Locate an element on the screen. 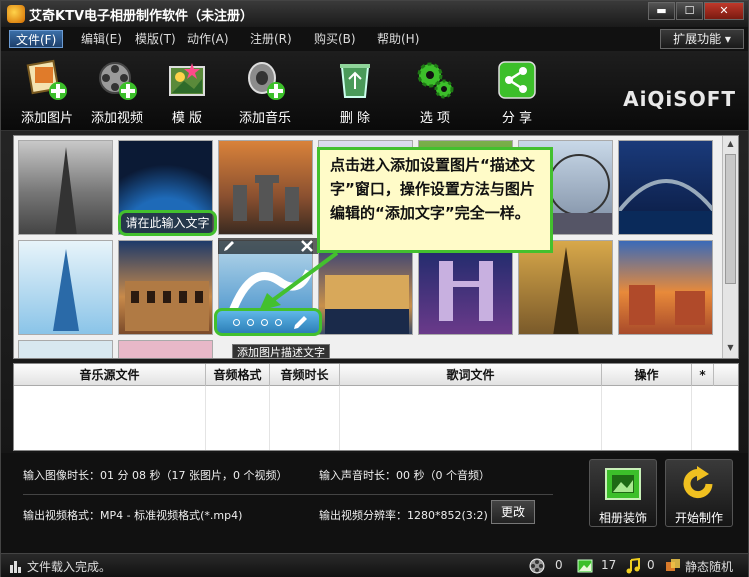 The height and width of the screenshot is (577, 749). extension-label: 扩展功能 is located at coordinates (697, 39).